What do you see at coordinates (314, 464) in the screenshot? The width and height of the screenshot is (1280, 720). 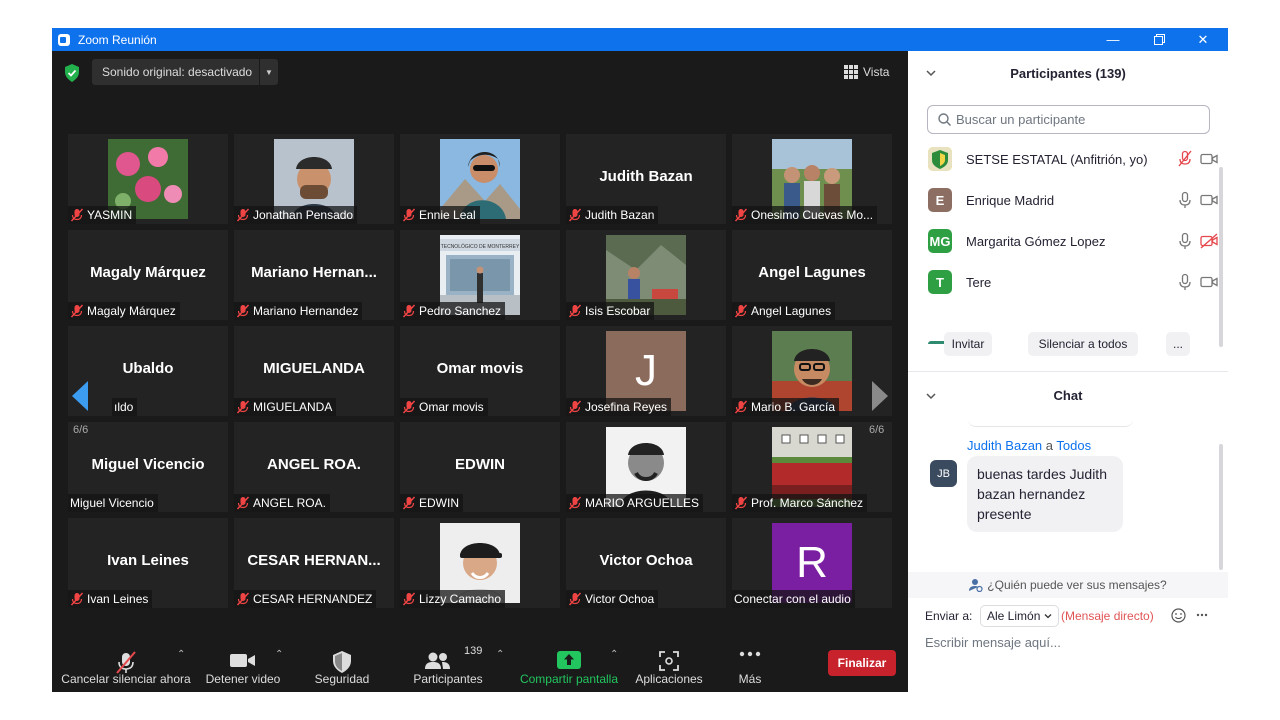 I see `participant-display-name: ANGEL ROA.` at bounding box center [314, 464].